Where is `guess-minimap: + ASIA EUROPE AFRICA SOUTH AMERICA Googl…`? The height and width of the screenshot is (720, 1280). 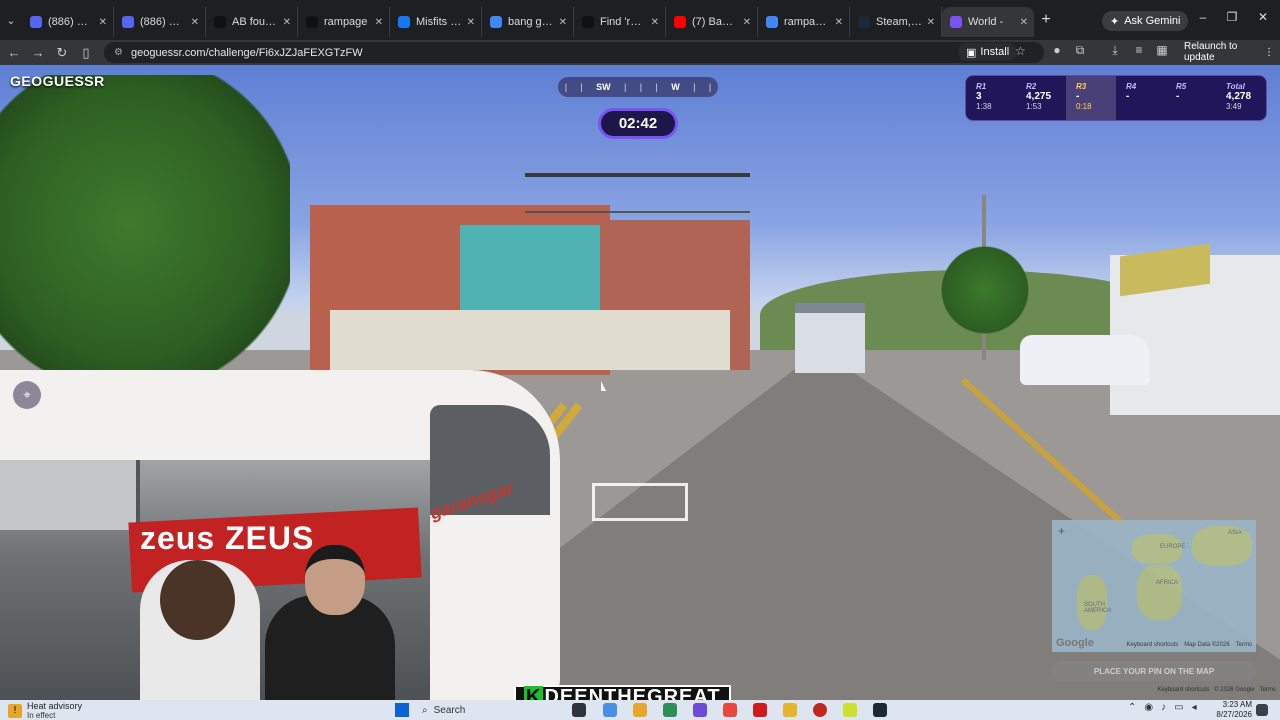 guess-minimap: + ASIA EUROPE AFRICA SOUTH AMERICA Googl… is located at coordinates (1154, 586).